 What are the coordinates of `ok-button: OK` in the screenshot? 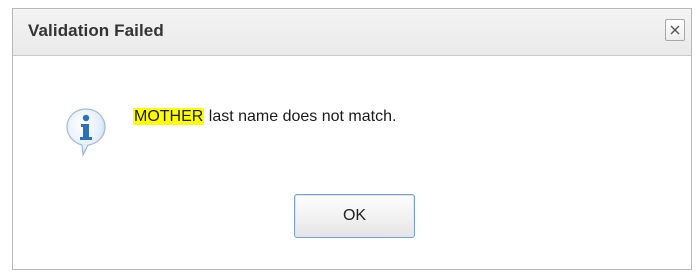 It's located at (354, 216).